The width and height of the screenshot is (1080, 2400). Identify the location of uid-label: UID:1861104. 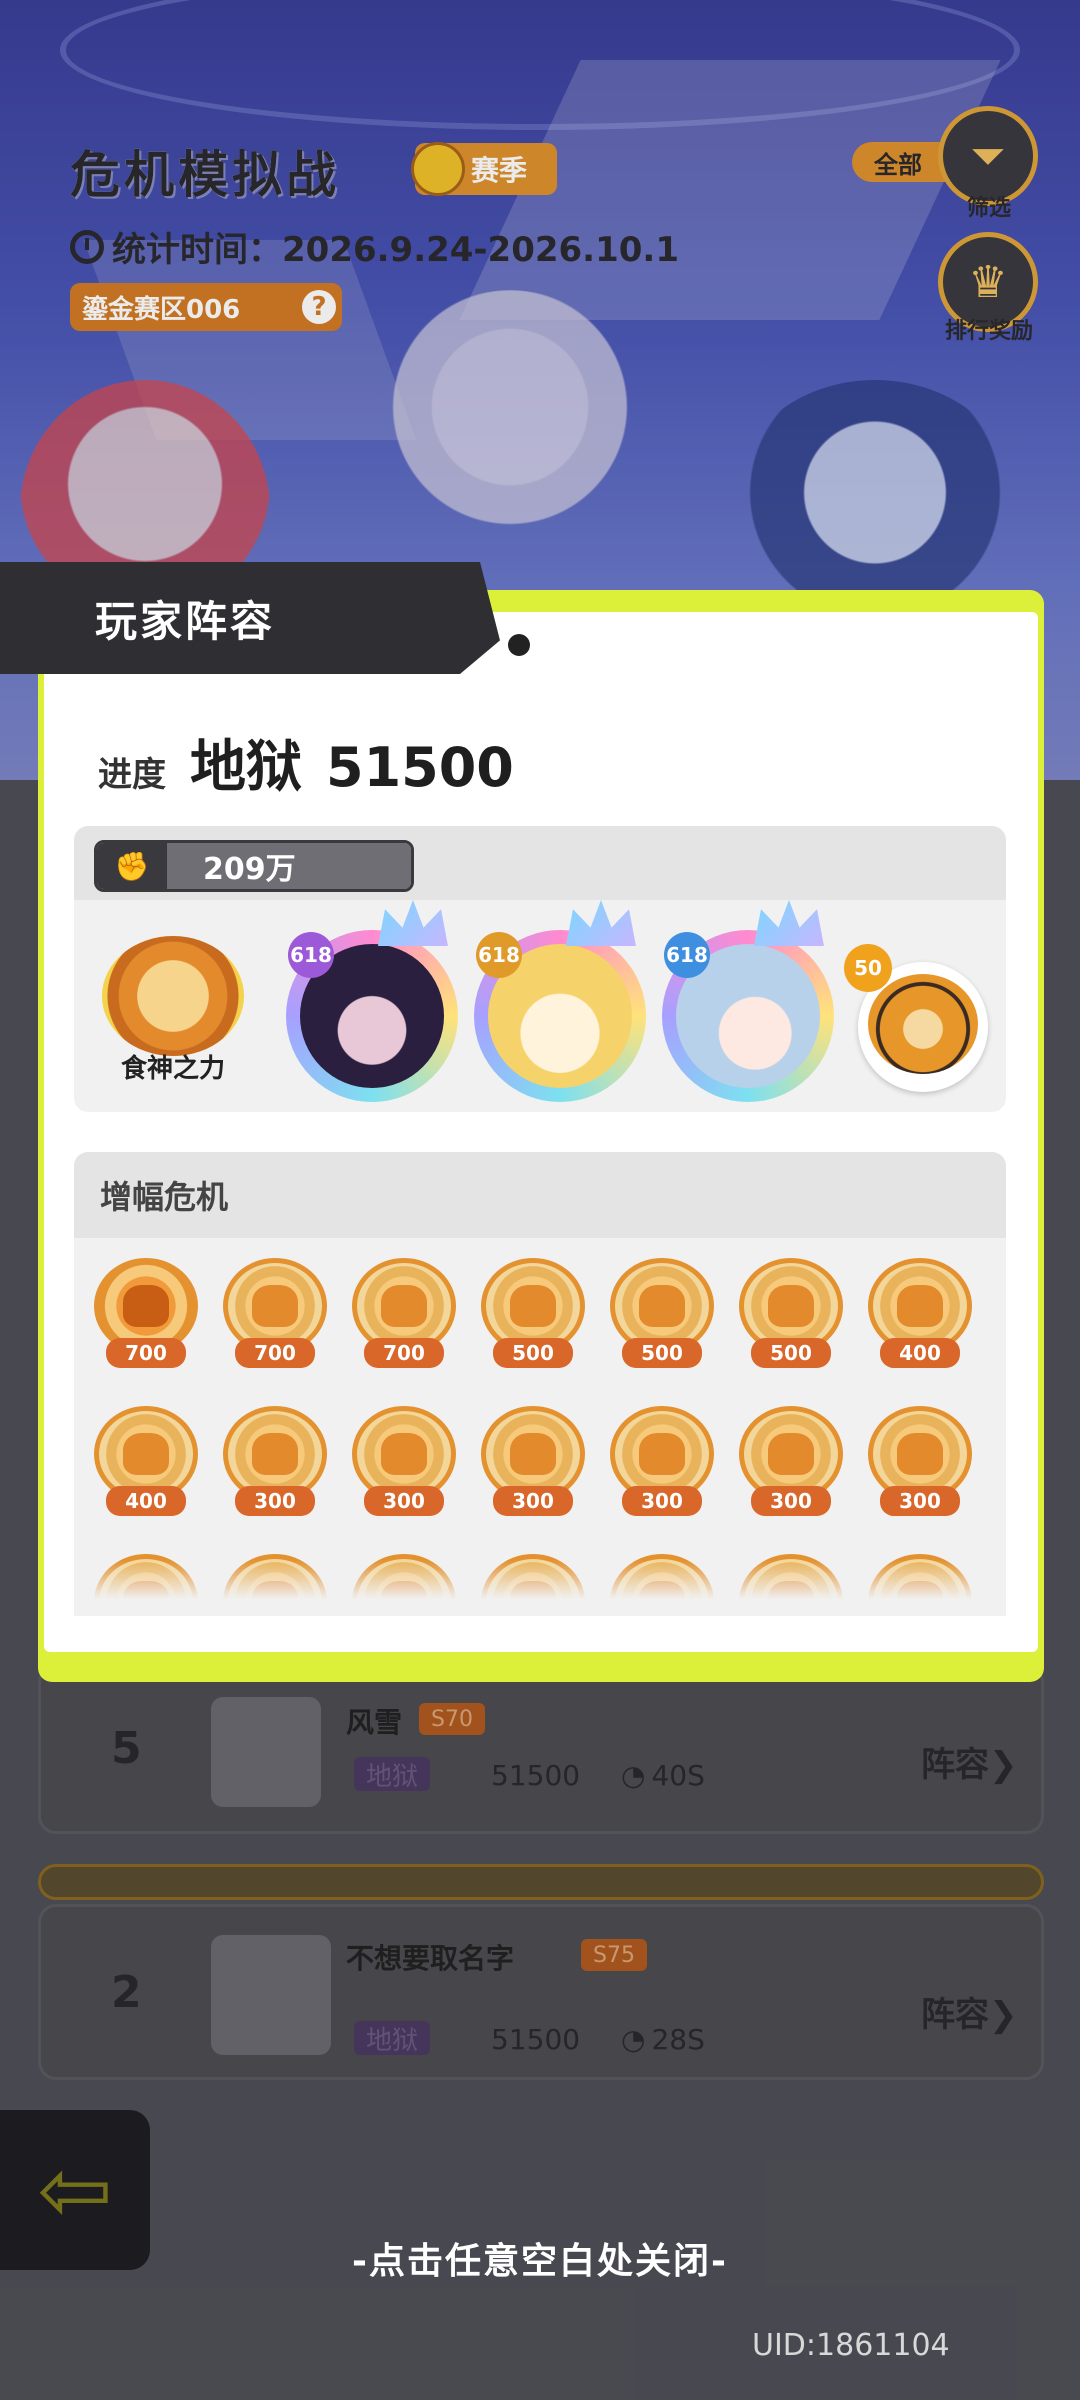
(851, 2345).